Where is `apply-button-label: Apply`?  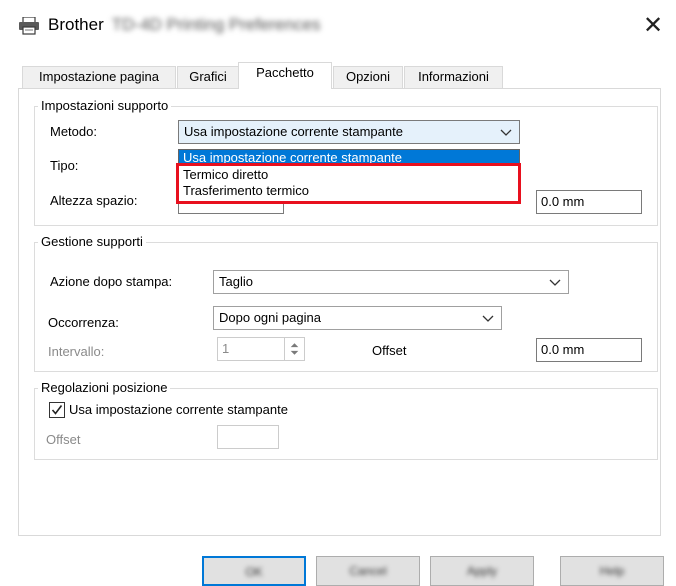 apply-button-label: Apply is located at coordinates (482, 571).